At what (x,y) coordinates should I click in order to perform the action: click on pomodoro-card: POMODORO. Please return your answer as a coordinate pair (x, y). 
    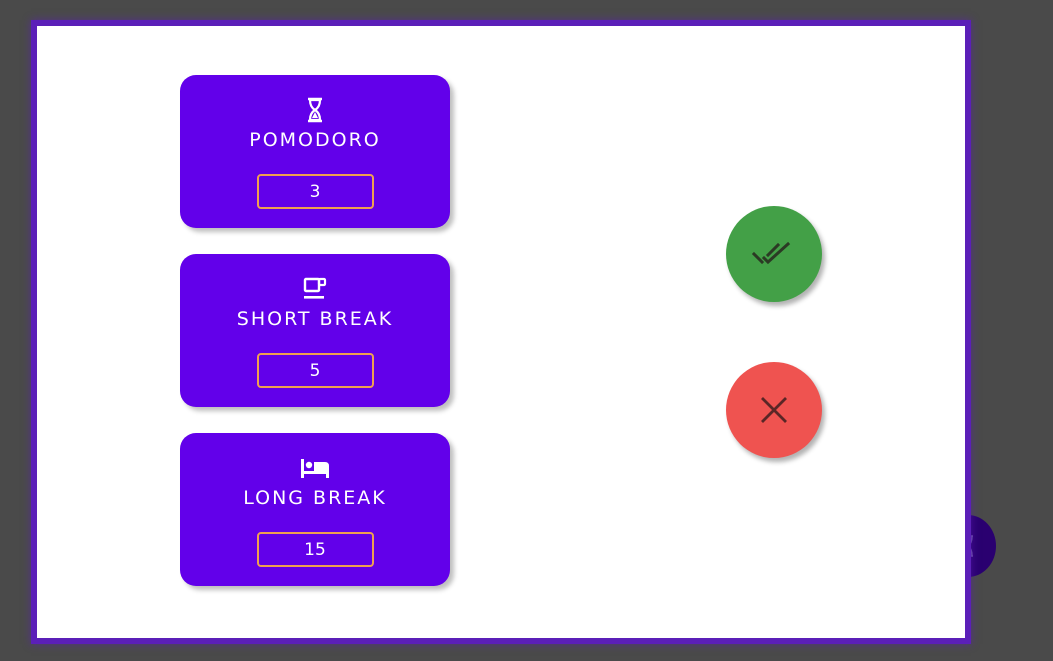
    Looking at the image, I should click on (315, 151).